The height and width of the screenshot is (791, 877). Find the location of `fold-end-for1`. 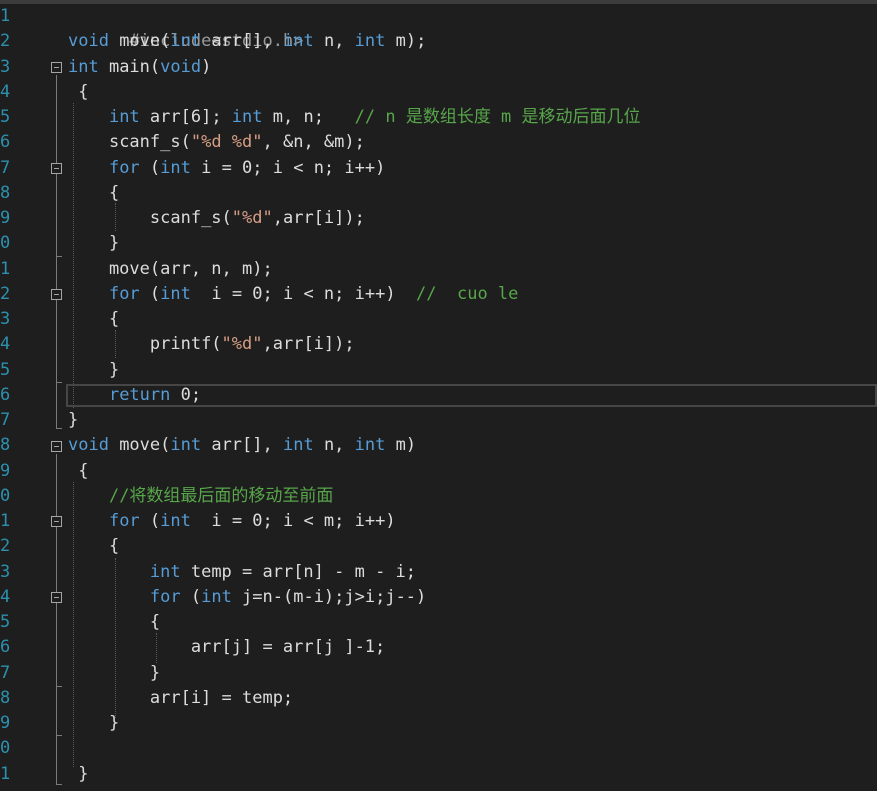

fold-end-for1 is located at coordinates (59, 256).